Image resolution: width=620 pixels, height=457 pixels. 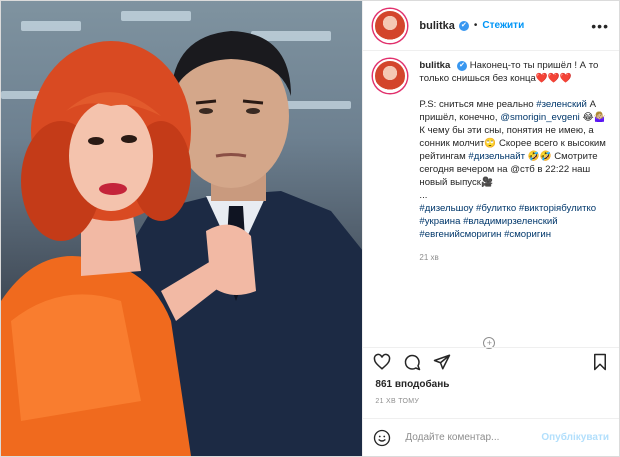 What do you see at coordinates (472, 437) in the screenshot?
I see `comment-input` at bounding box center [472, 437].